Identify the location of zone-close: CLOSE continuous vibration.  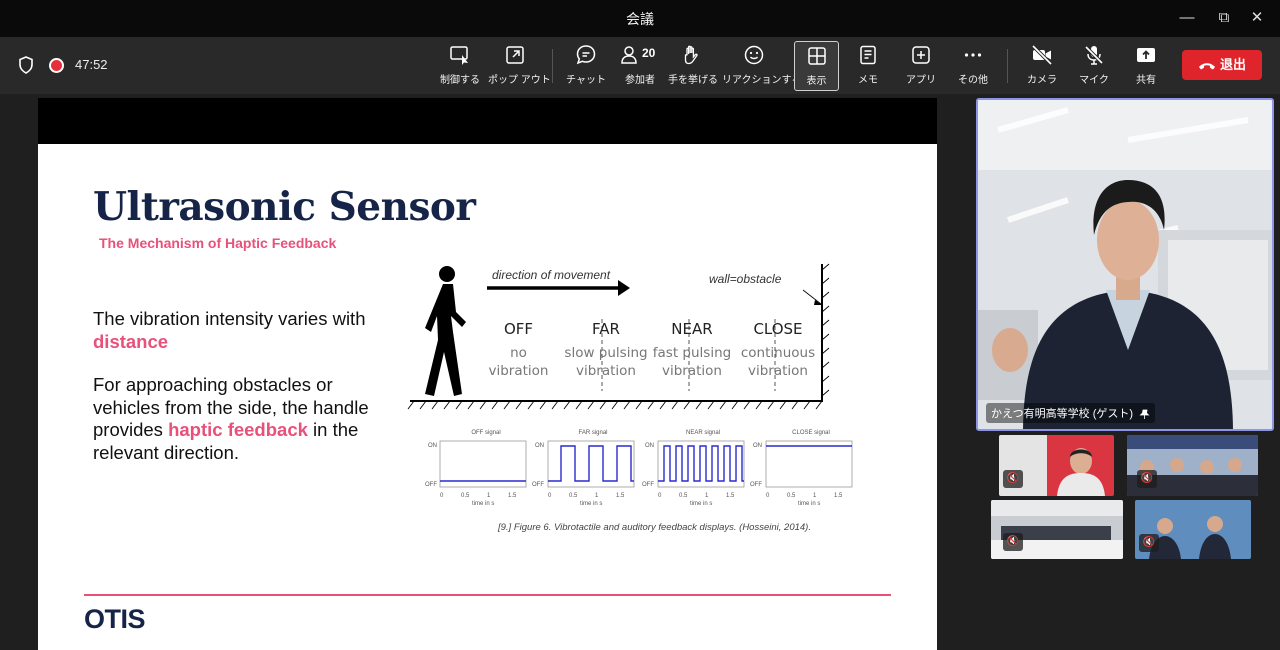
(778, 350).